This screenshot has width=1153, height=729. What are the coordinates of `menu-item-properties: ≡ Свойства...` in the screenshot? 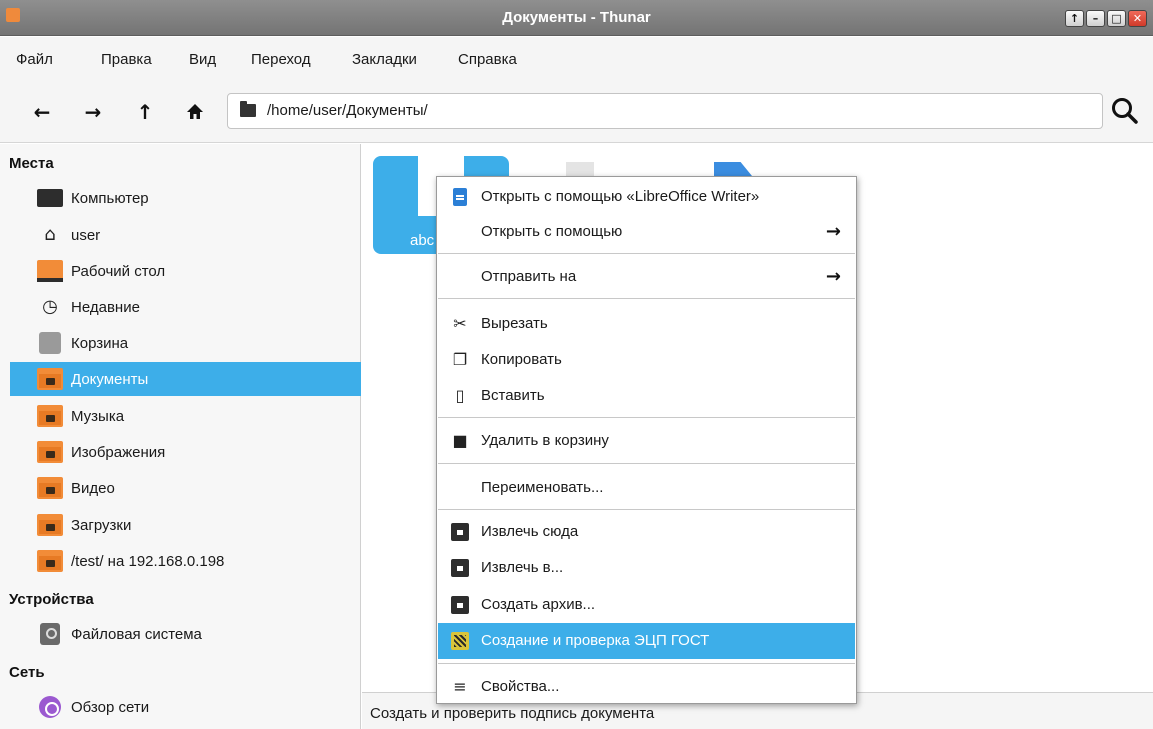 It's located at (646, 687).